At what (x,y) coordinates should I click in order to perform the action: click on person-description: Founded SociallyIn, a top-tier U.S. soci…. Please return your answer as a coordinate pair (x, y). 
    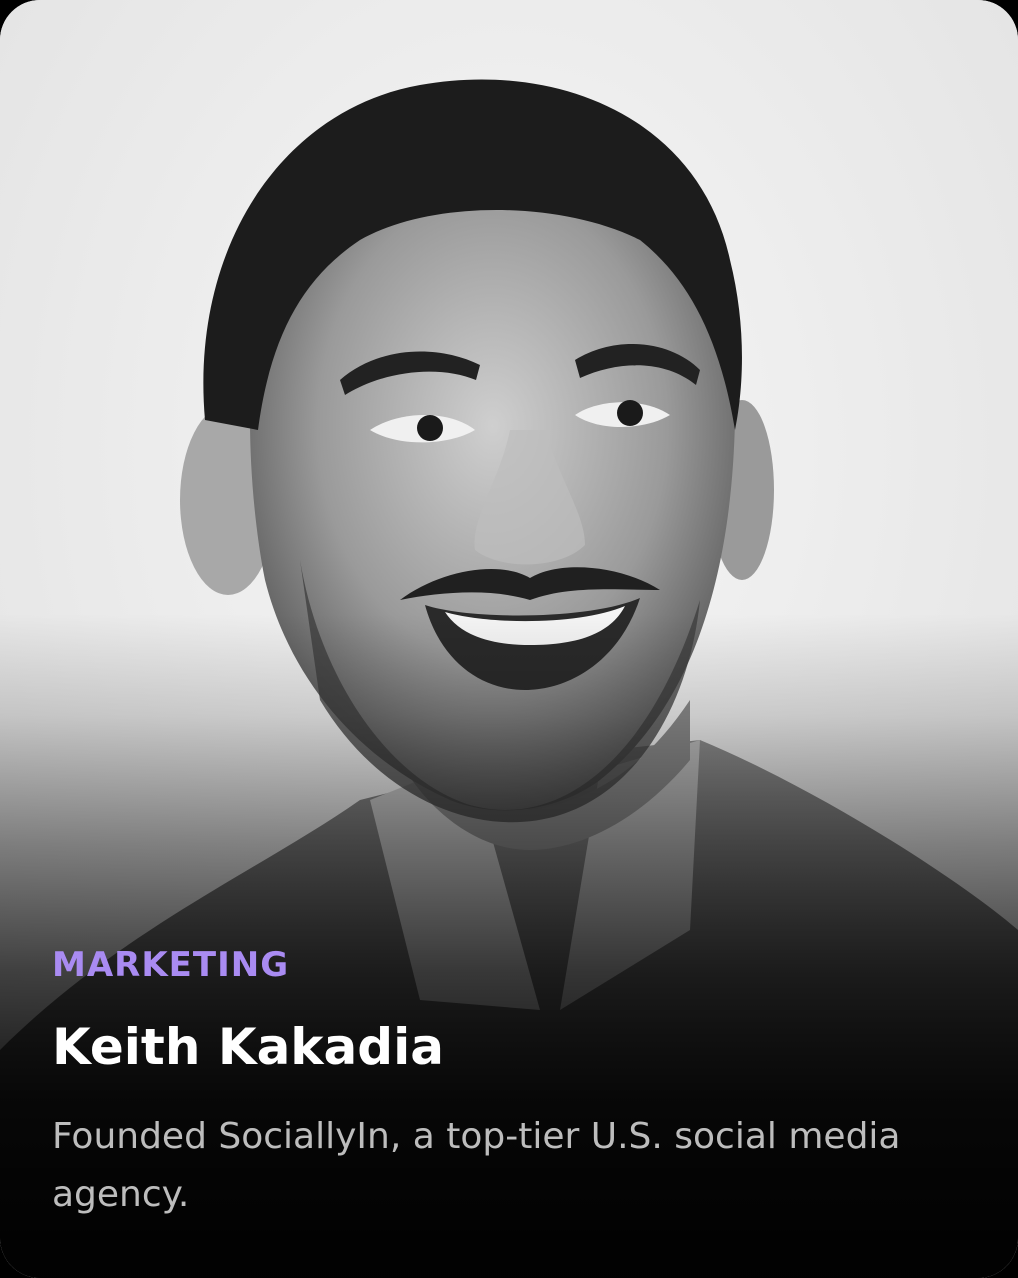
    Looking at the image, I should click on (476, 1165).